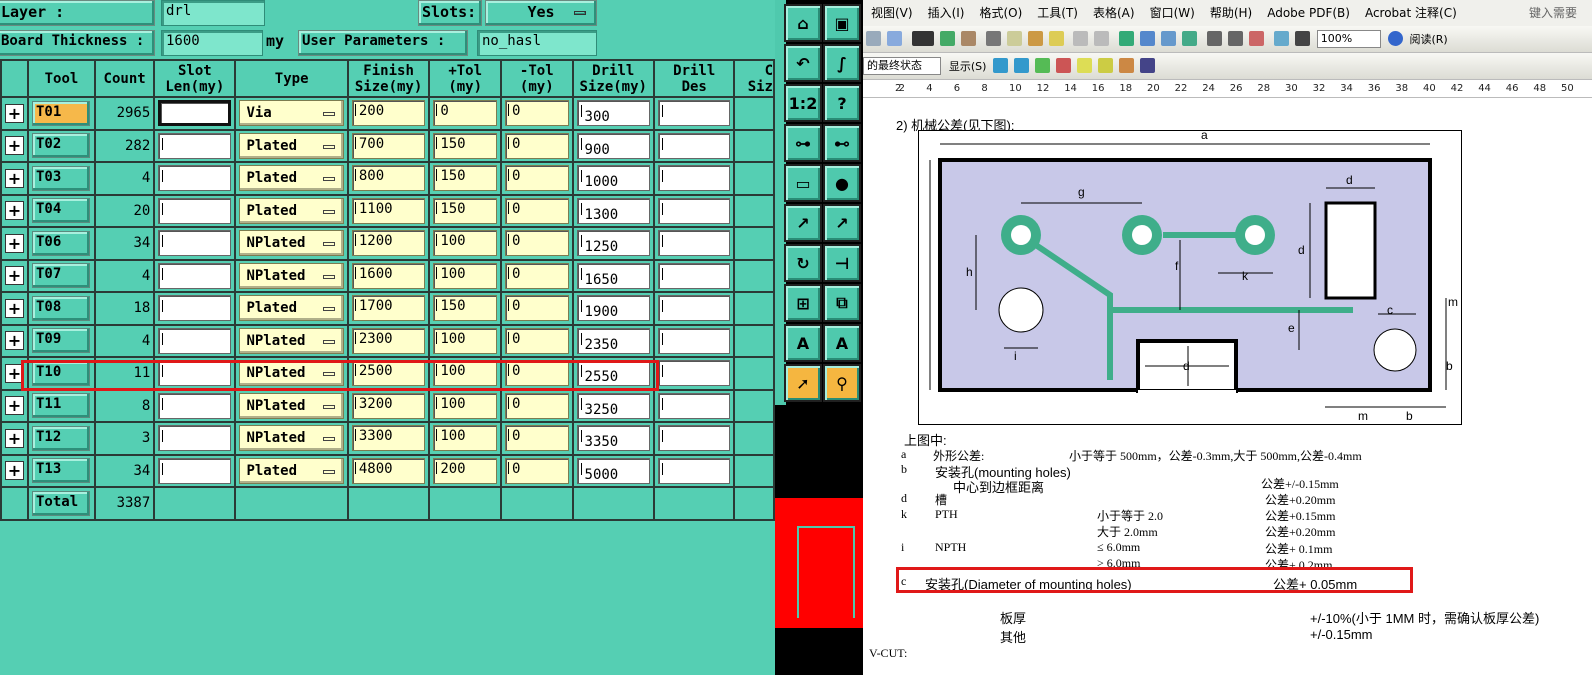 The width and height of the screenshot is (1592, 675). What do you see at coordinates (894, 38) in the screenshot?
I see `print-preview-icon` at bounding box center [894, 38].